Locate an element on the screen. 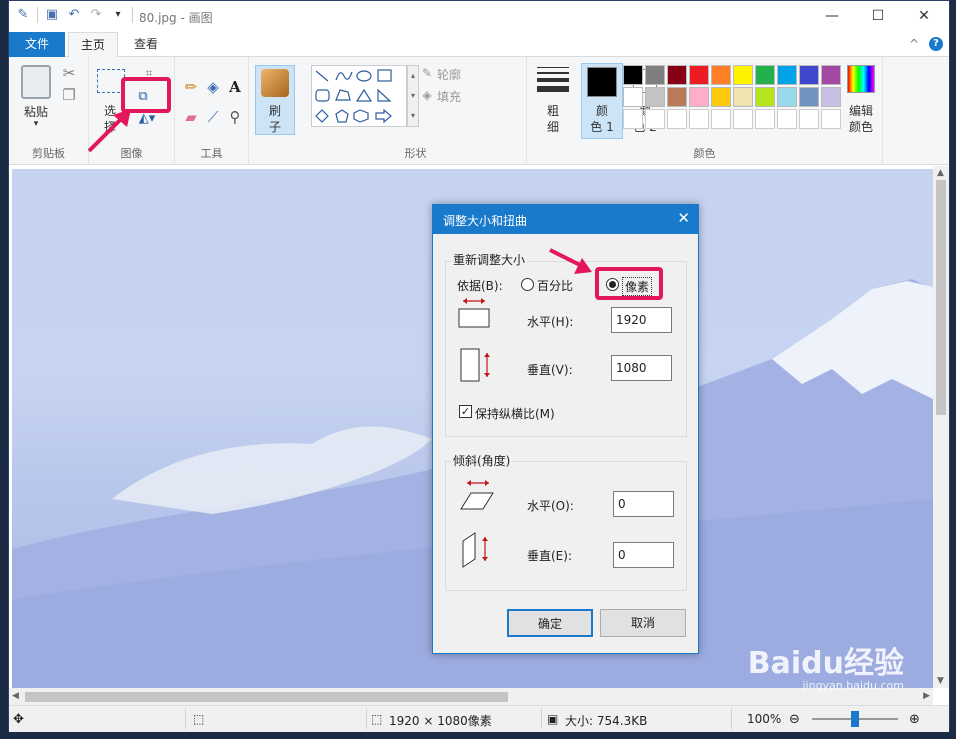 The image size is (956, 739). watermark-brand: Baidu经验 is located at coordinates (825, 663).